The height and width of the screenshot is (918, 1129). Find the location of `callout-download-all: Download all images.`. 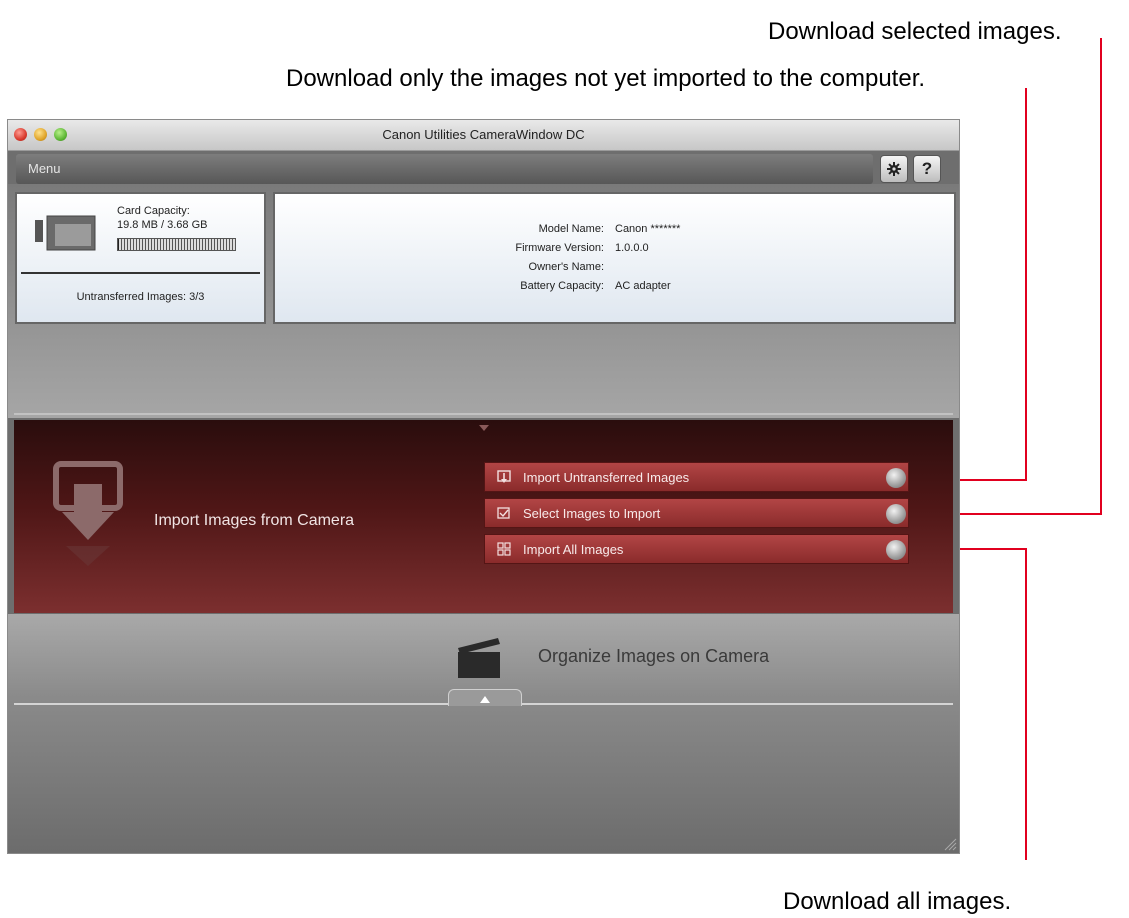

callout-download-all: Download all images. is located at coordinates (897, 901).